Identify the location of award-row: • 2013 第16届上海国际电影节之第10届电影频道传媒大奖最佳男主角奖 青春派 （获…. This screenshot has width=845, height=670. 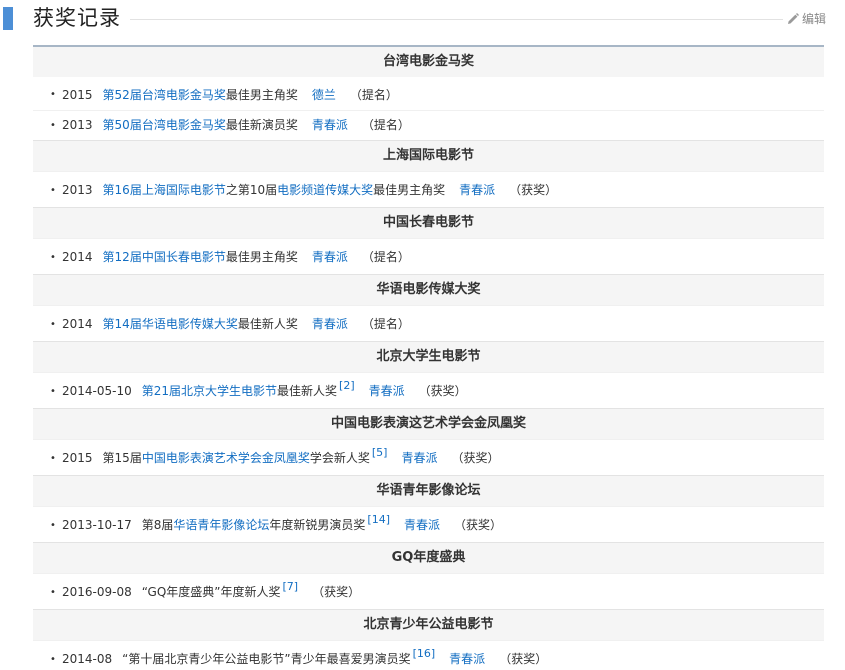
(428, 189).